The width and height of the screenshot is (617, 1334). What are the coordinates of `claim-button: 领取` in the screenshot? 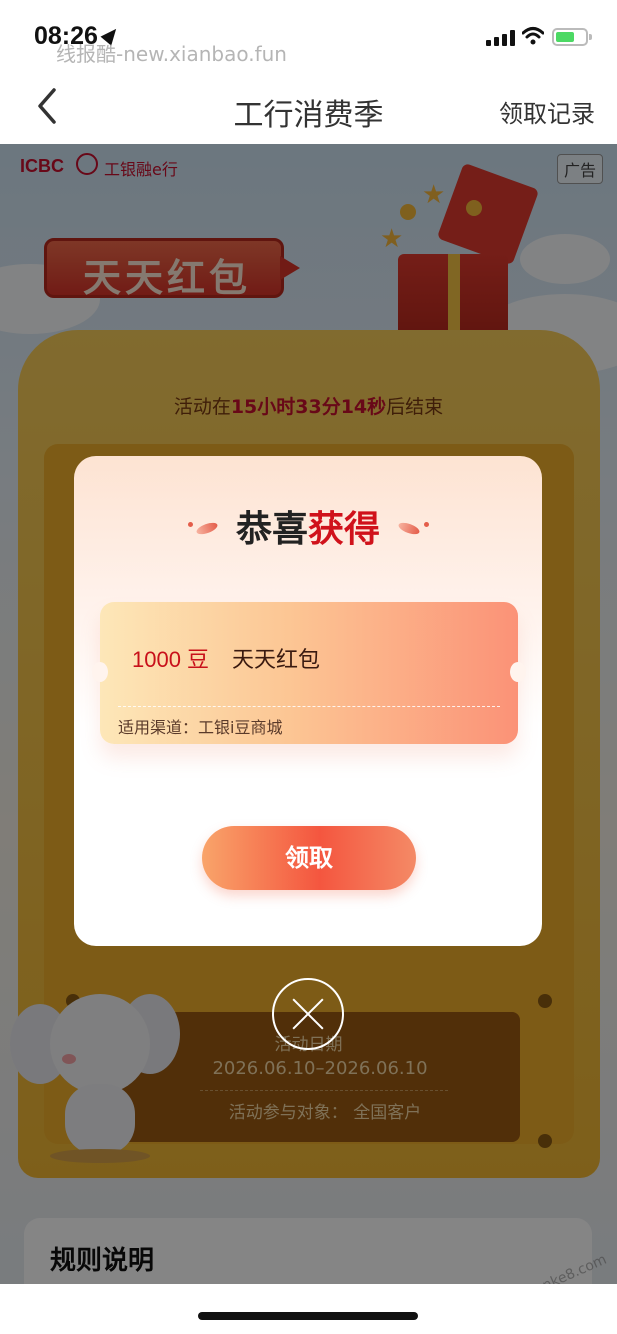 It's located at (309, 858).